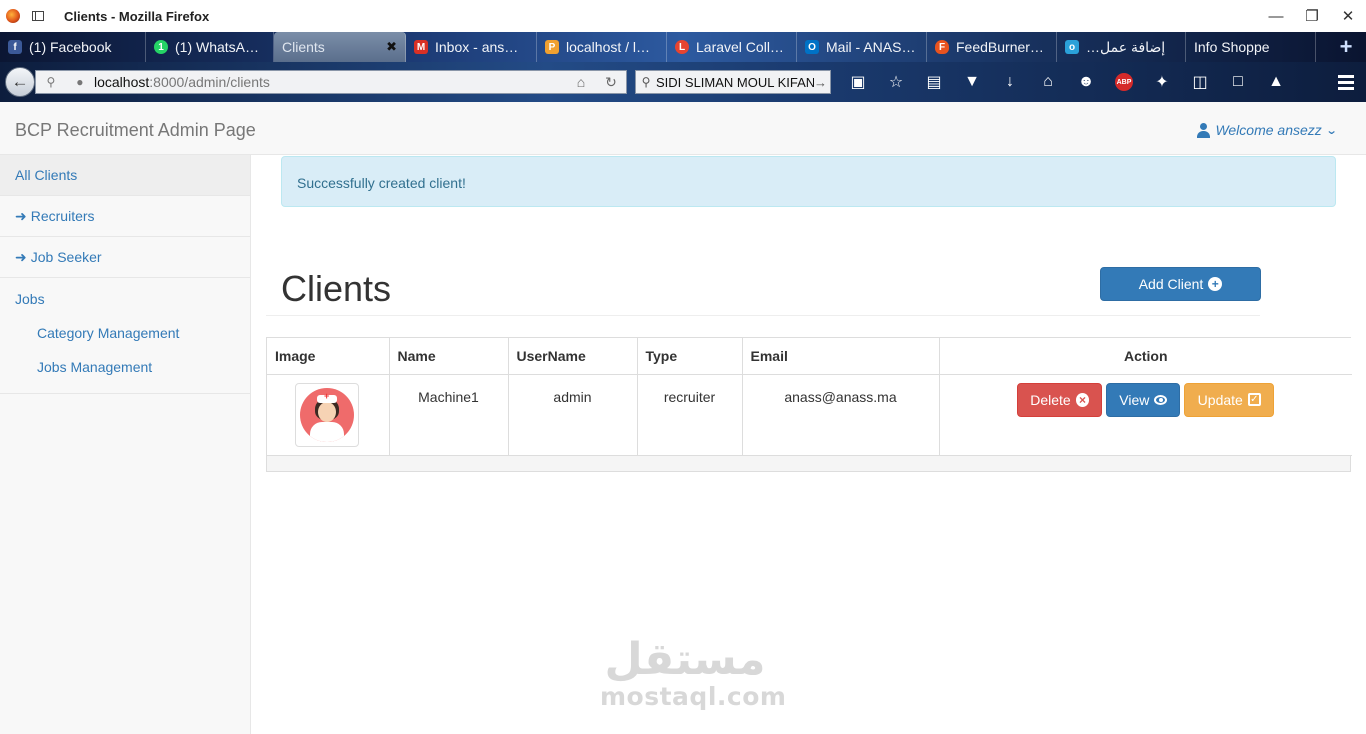 Image resolution: width=1366 pixels, height=734 pixels. What do you see at coordinates (1010, 82) in the screenshot?
I see `download-icon: ↓` at bounding box center [1010, 82].